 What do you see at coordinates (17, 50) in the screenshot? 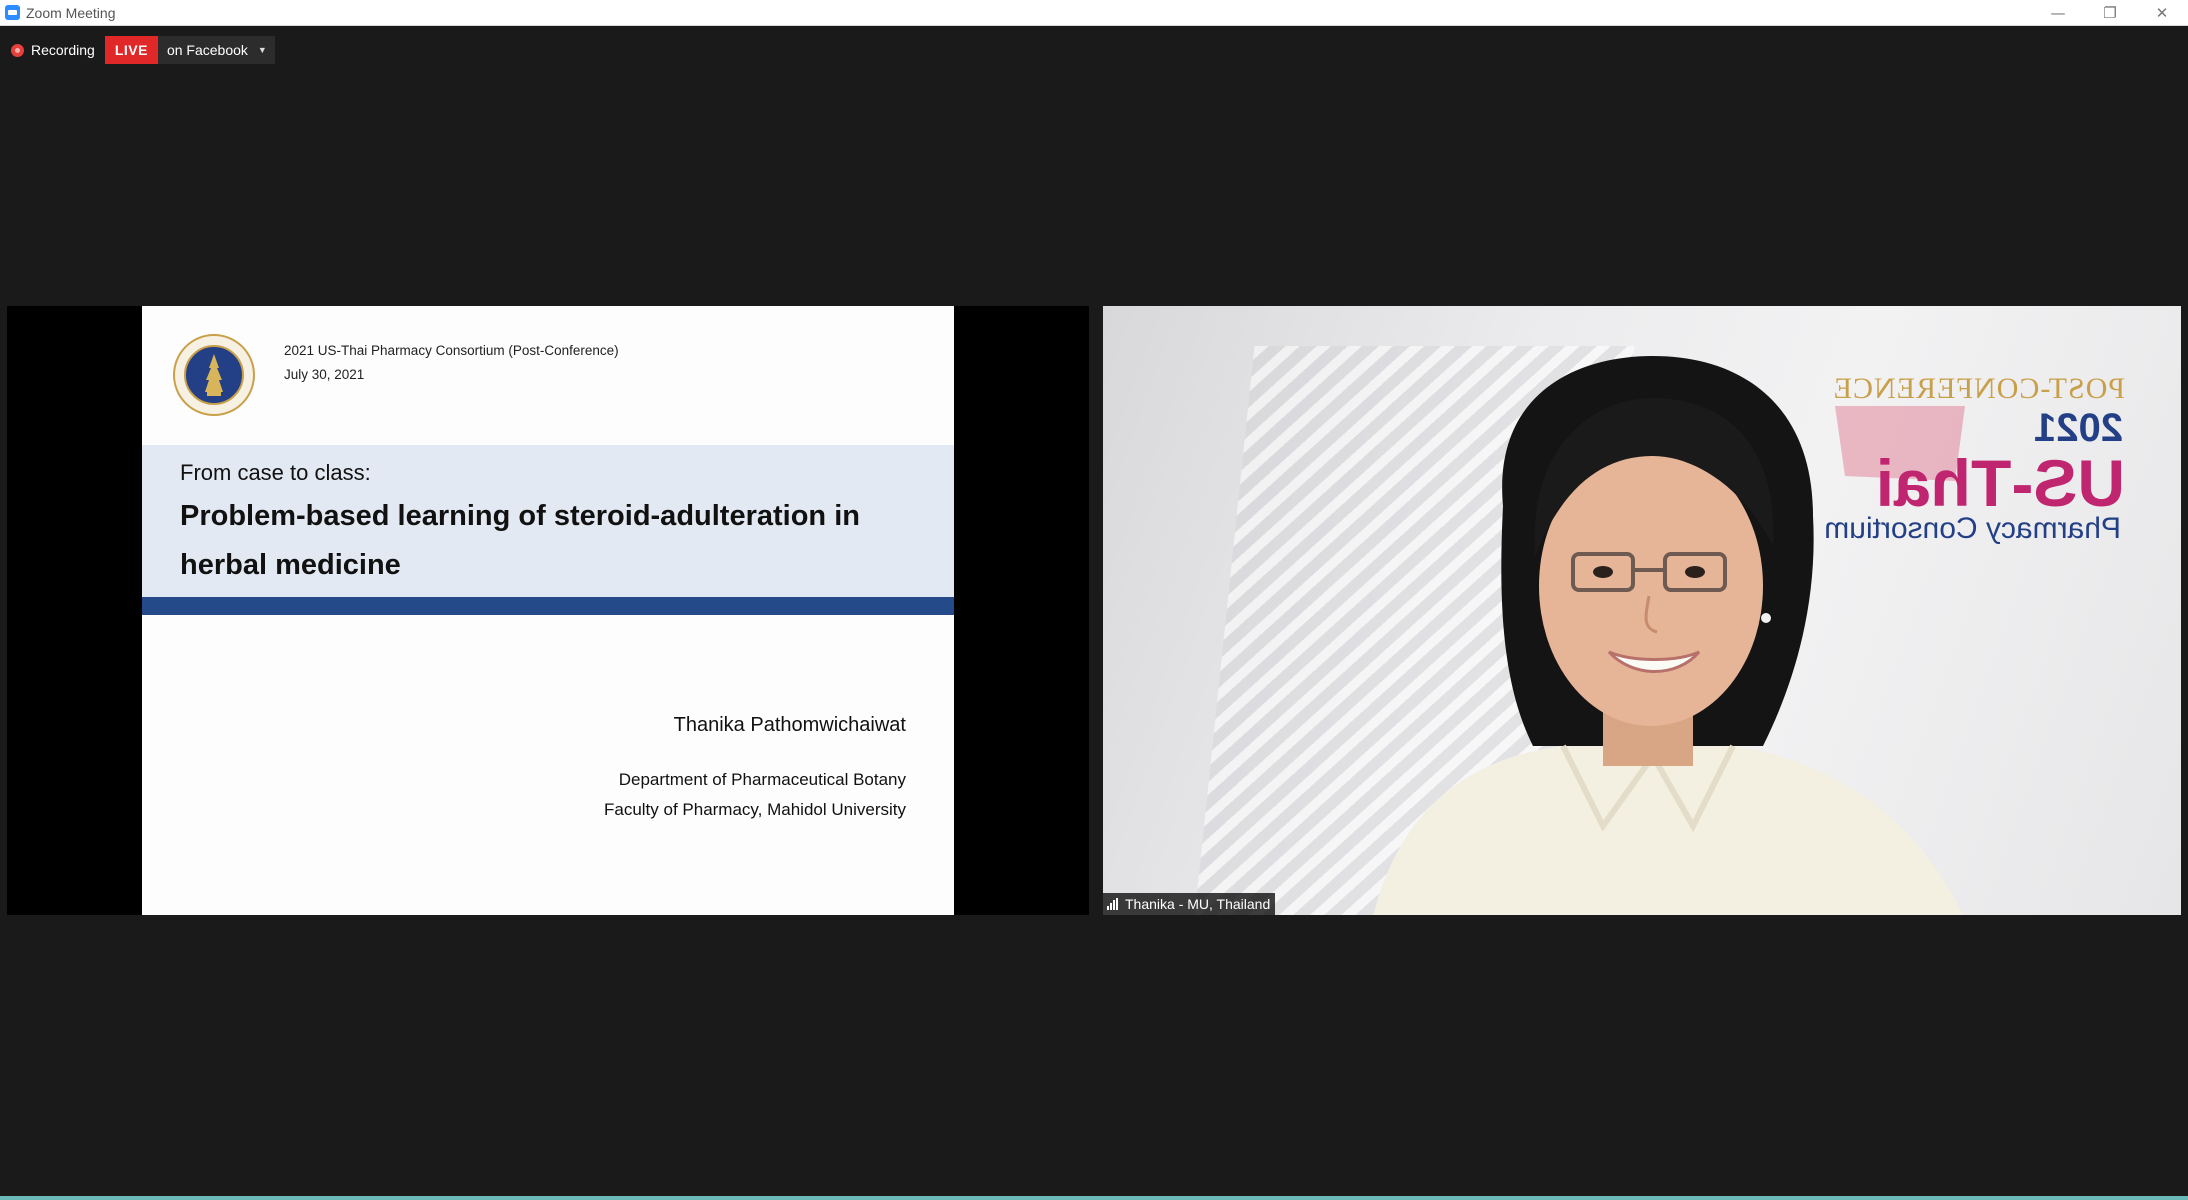
I see `recording-dot-icon` at bounding box center [17, 50].